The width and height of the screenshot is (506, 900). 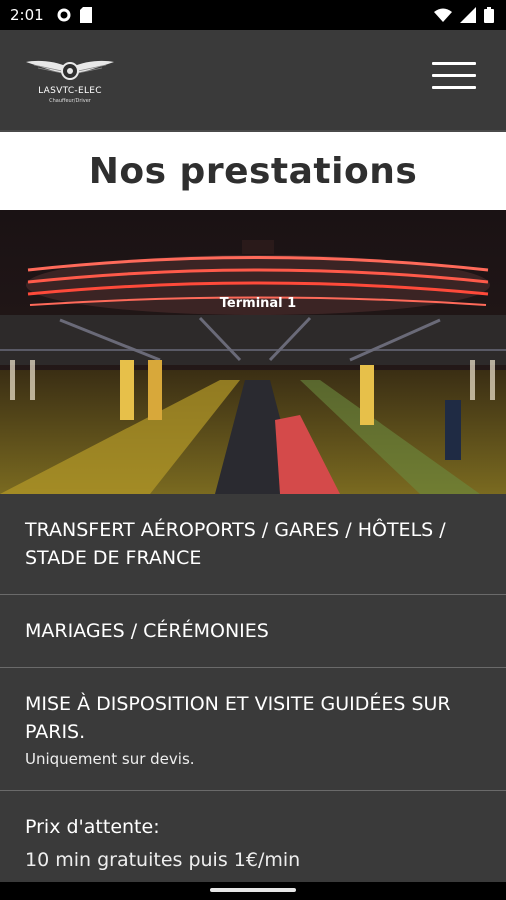 What do you see at coordinates (443, 15) in the screenshot?
I see `wifi-icon` at bounding box center [443, 15].